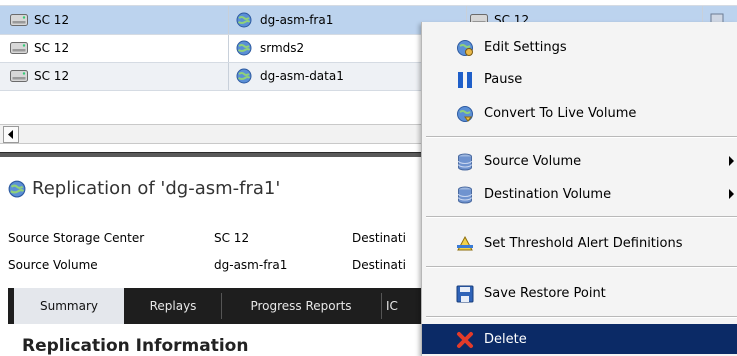 The image size is (737, 356). Describe the element at coordinates (465, 80) in the screenshot. I see `pause-icon` at that location.